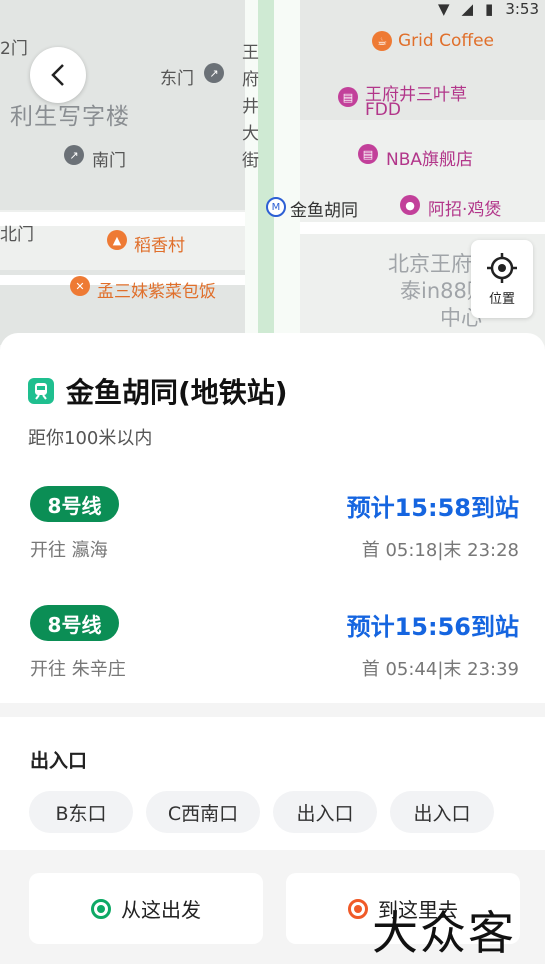 This screenshot has height=964, width=545. Describe the element at coordinates (203, 812) in the screenshot. I see `exit-chip: C西南口` at that location.